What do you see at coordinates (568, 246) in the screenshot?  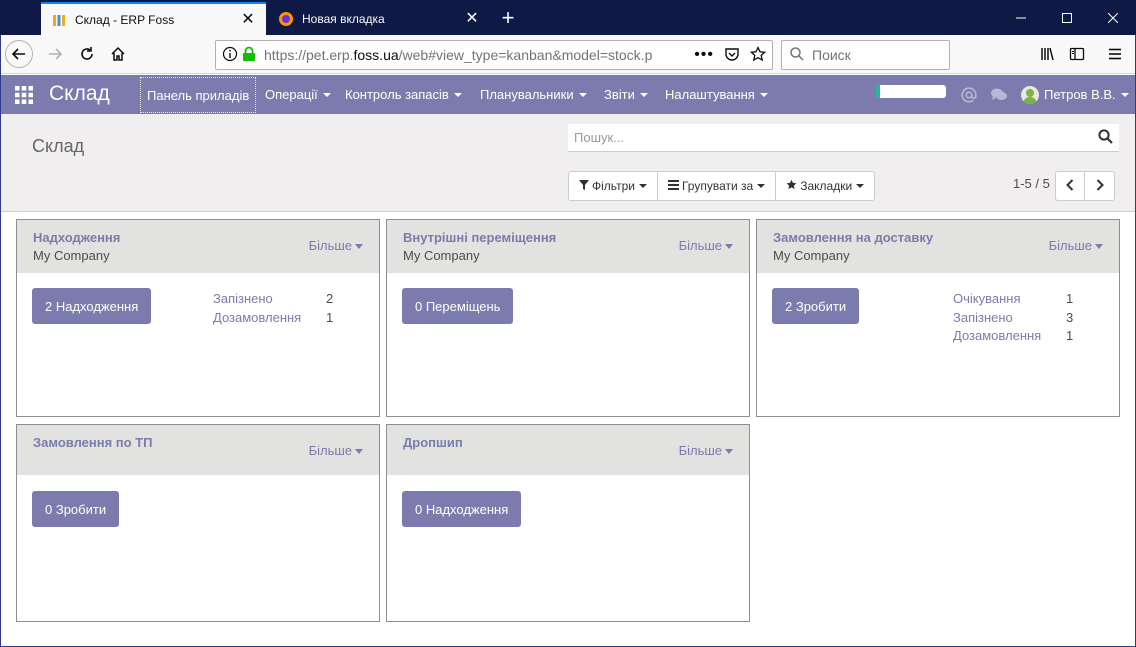 I see `card-header: Внутрішні переміщення My Company Більше` at bounding box center [568, 246].